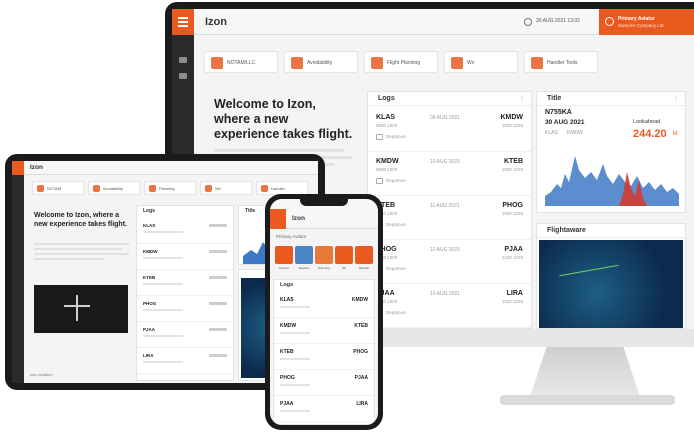 This screenshot has width=694, height=433. I want to click on log-arr-time: 1003 1225, so click(512, 125).